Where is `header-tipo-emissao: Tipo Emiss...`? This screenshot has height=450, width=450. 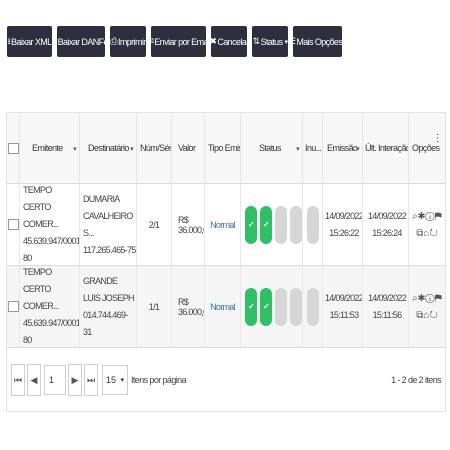 header-tipo-emissao: Tipo Emiss... is located at coordinates (223, 148).